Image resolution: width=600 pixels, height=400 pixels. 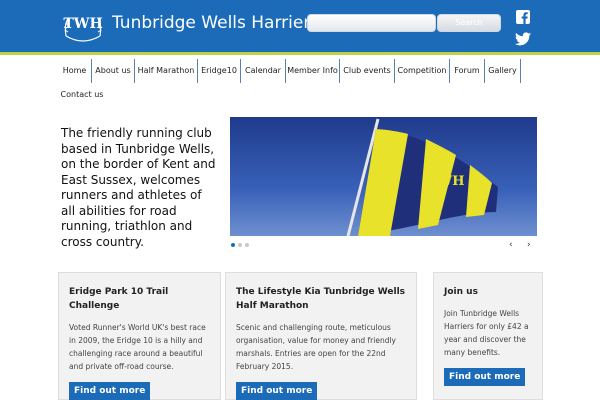 I want to click on nav-item-about-us: About us, so click(x=113, y=71).